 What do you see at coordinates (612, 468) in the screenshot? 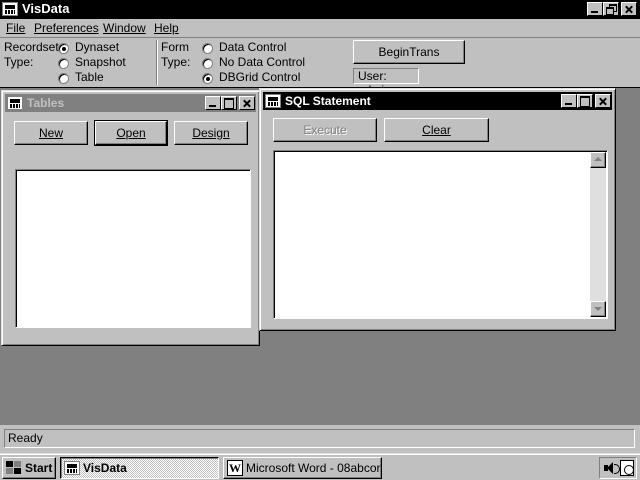
I see `speaker-icon` at bounding box center [612, 468].